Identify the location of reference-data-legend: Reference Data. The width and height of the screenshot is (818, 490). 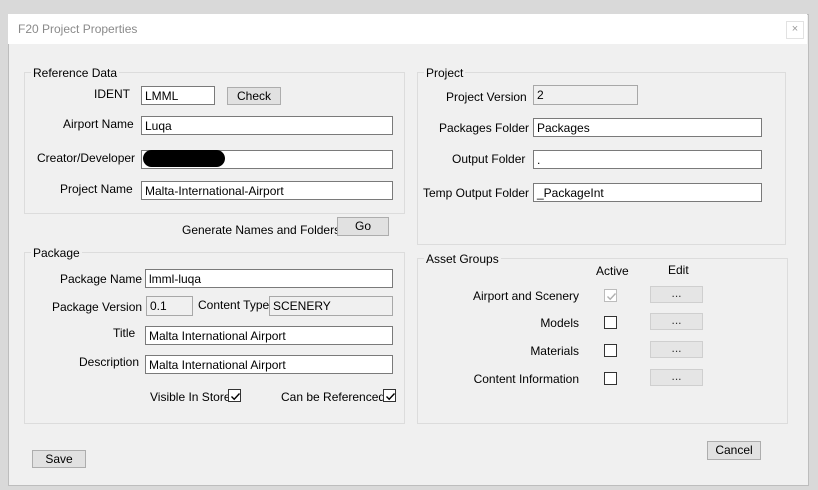
(75, 73).